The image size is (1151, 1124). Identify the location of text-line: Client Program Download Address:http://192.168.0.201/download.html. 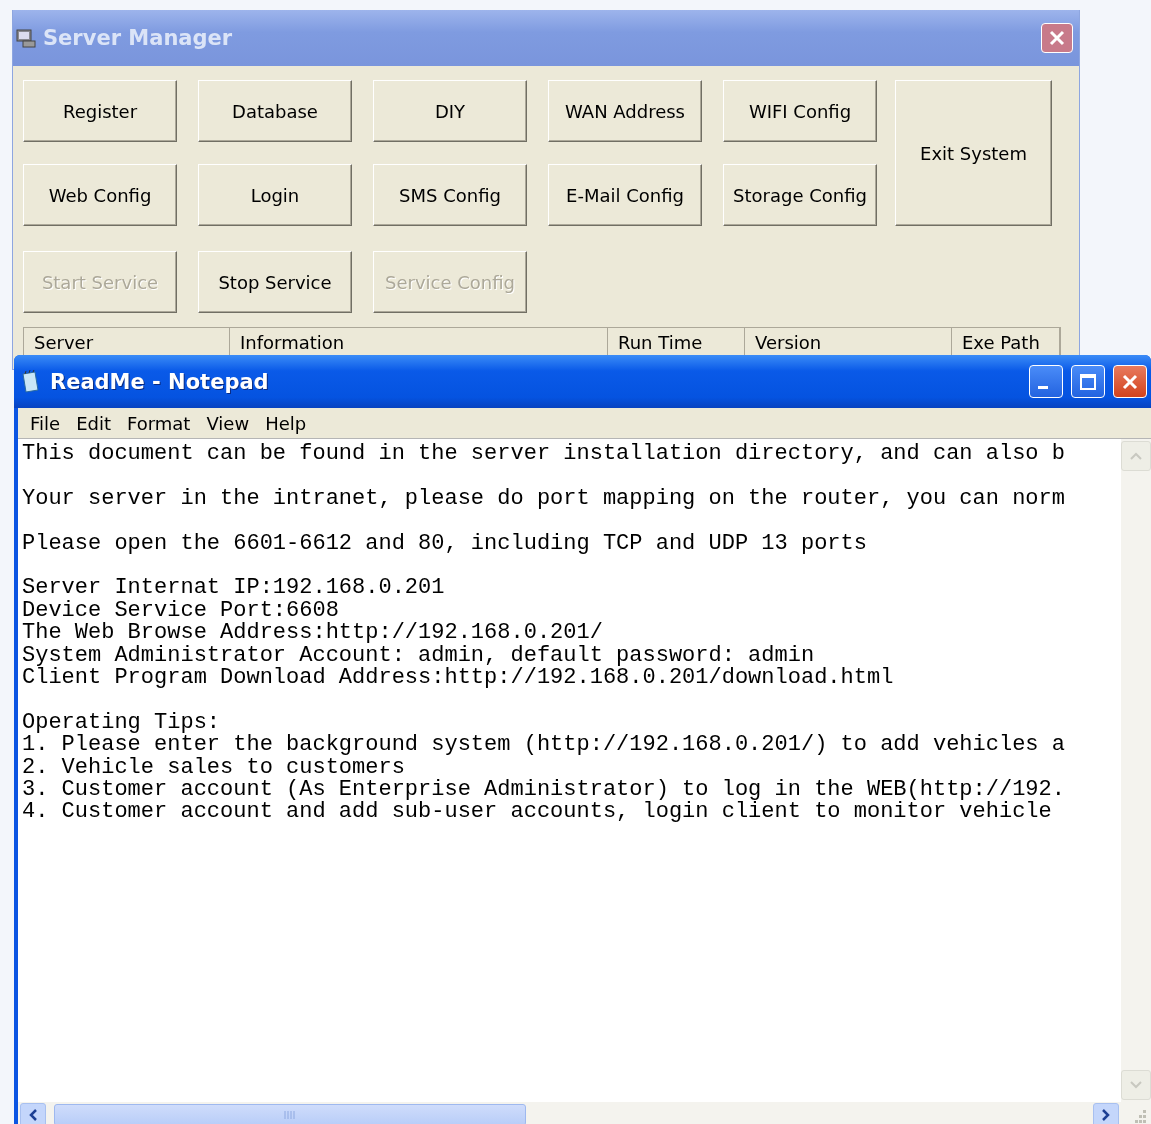
(458, 678).